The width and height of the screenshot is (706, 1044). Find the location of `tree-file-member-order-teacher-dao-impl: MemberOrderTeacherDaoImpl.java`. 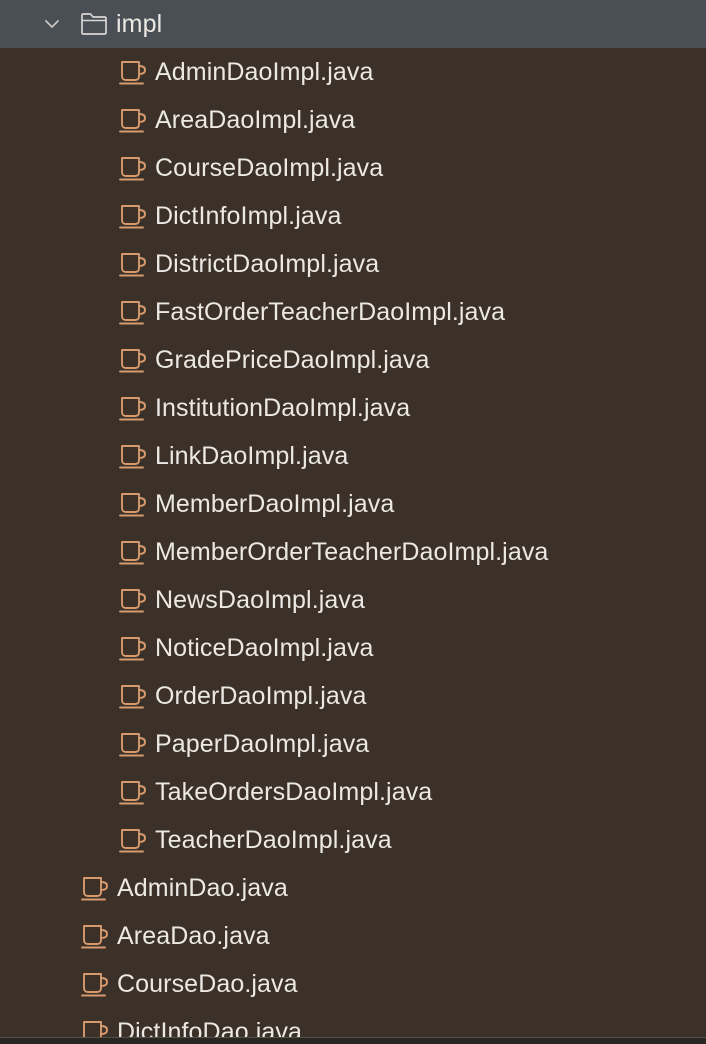

tree-file-member-order-teacher-dao-impl: MemberOrderTeacherDaoImpl.java is located at coordinates (353, 552).